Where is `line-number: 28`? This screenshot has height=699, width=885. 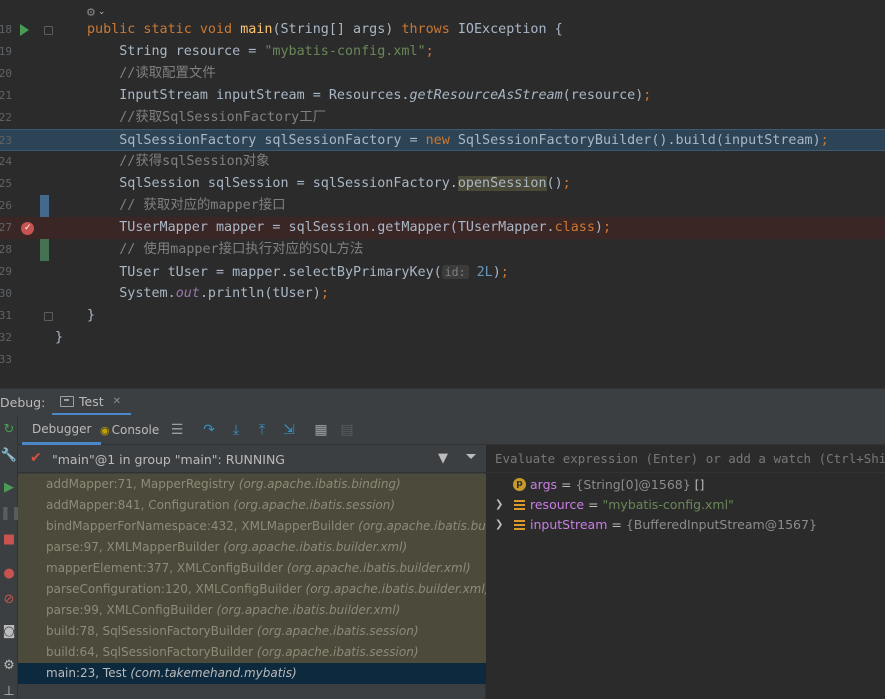 line-number: 28 is located at coordinates (6, 250).